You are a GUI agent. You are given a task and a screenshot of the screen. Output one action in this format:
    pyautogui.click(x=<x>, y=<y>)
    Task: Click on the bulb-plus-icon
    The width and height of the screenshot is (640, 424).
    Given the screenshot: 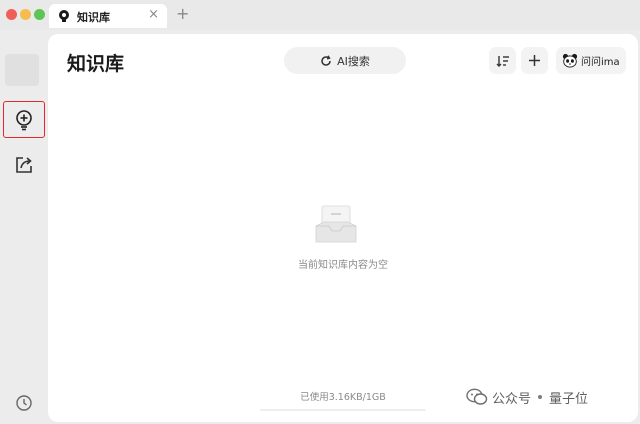 What is the action you would take?
    pyautogui.click(x=24, y=119)
    